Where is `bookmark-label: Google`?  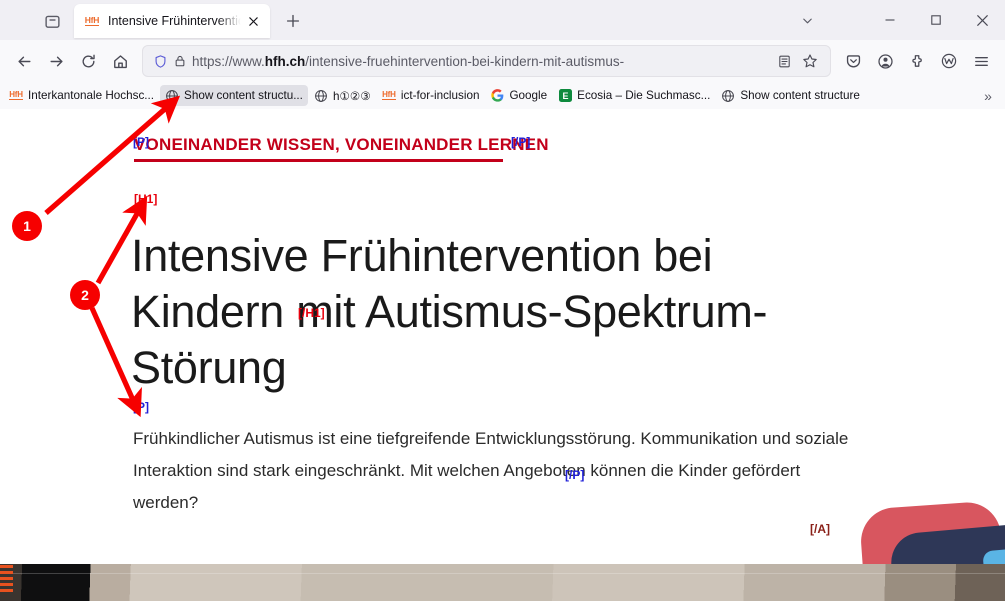 bookmark-label: Google is located at coordinates (528, 95).